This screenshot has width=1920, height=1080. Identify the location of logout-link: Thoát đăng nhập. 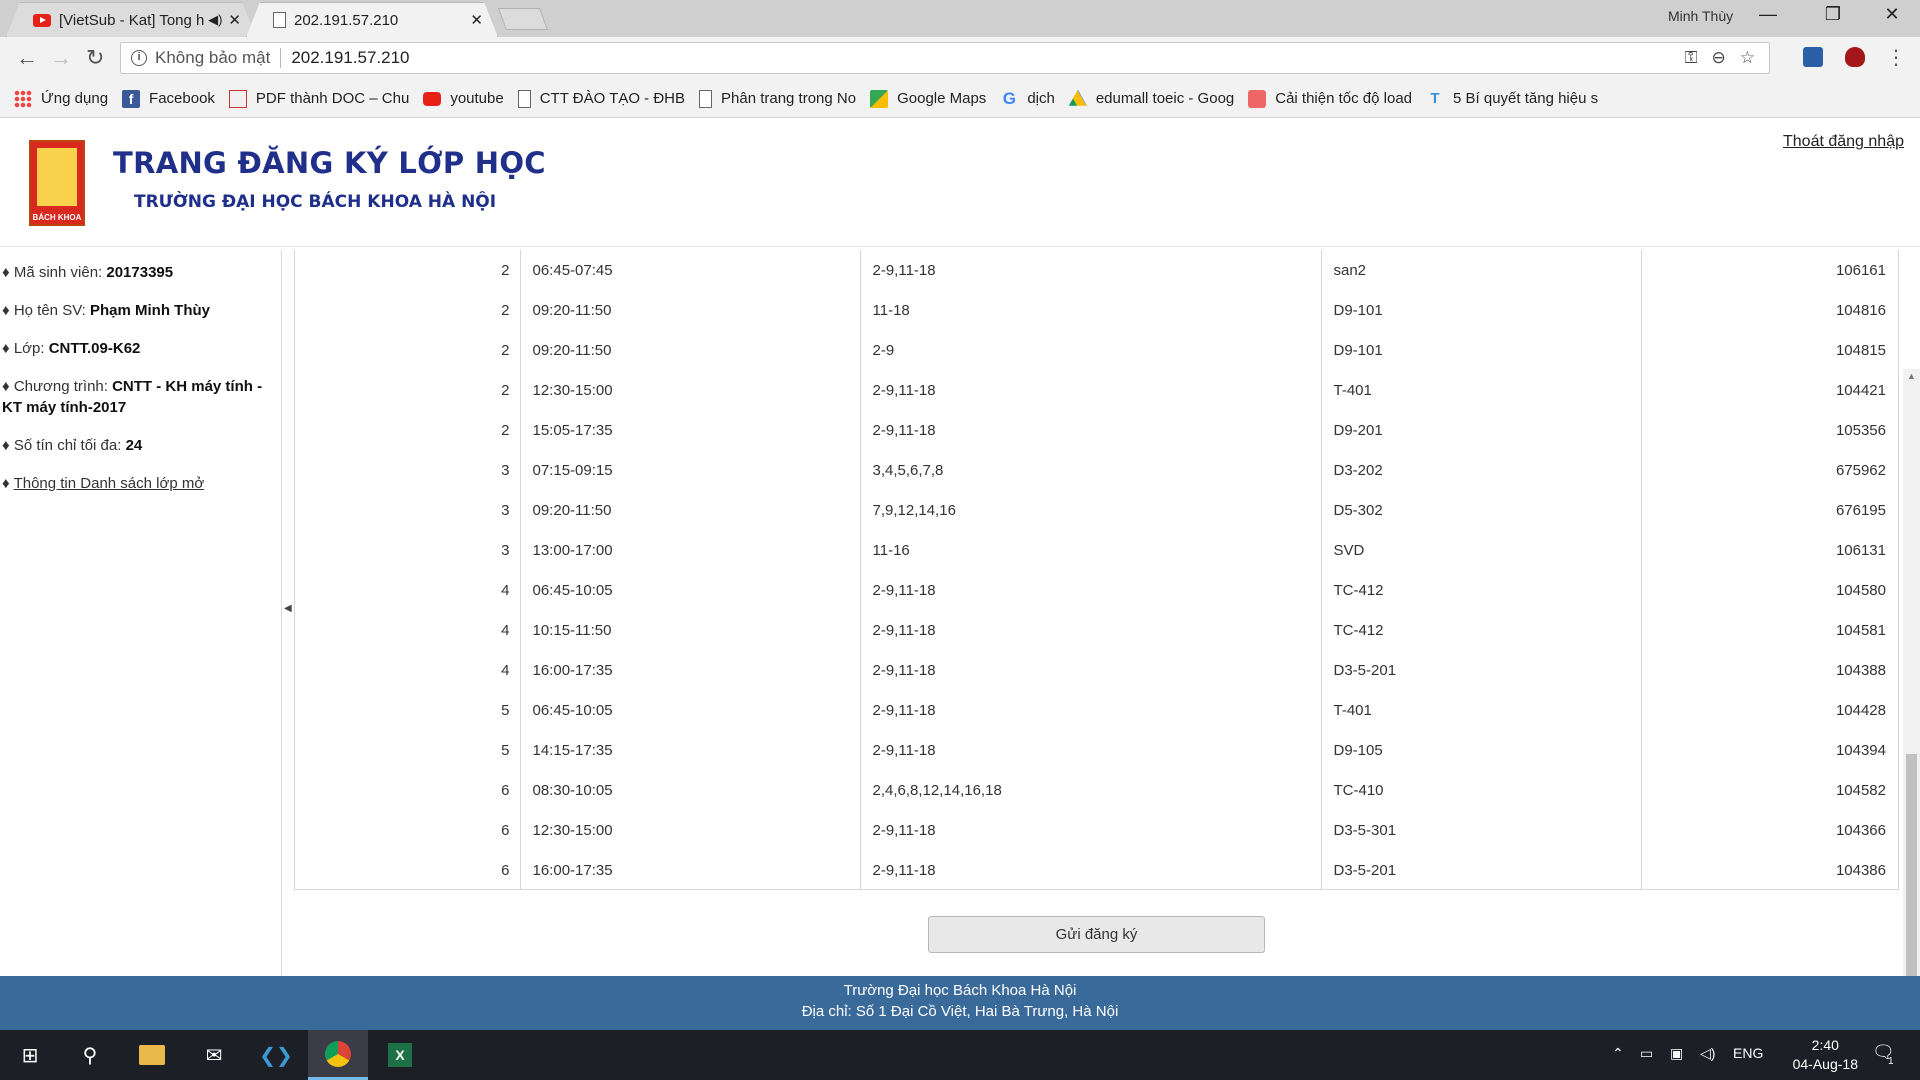
(1843, 142).